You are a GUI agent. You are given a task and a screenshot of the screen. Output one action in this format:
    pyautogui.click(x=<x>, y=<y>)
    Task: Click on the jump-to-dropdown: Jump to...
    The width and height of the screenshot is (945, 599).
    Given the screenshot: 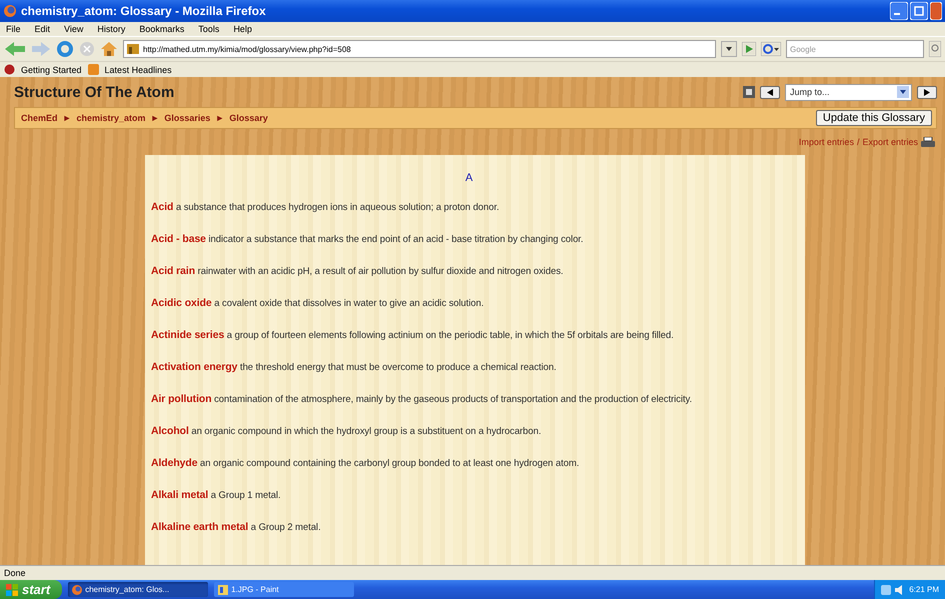 What is the action you would take?
    pyautogui.click(x=848, y=92)
    